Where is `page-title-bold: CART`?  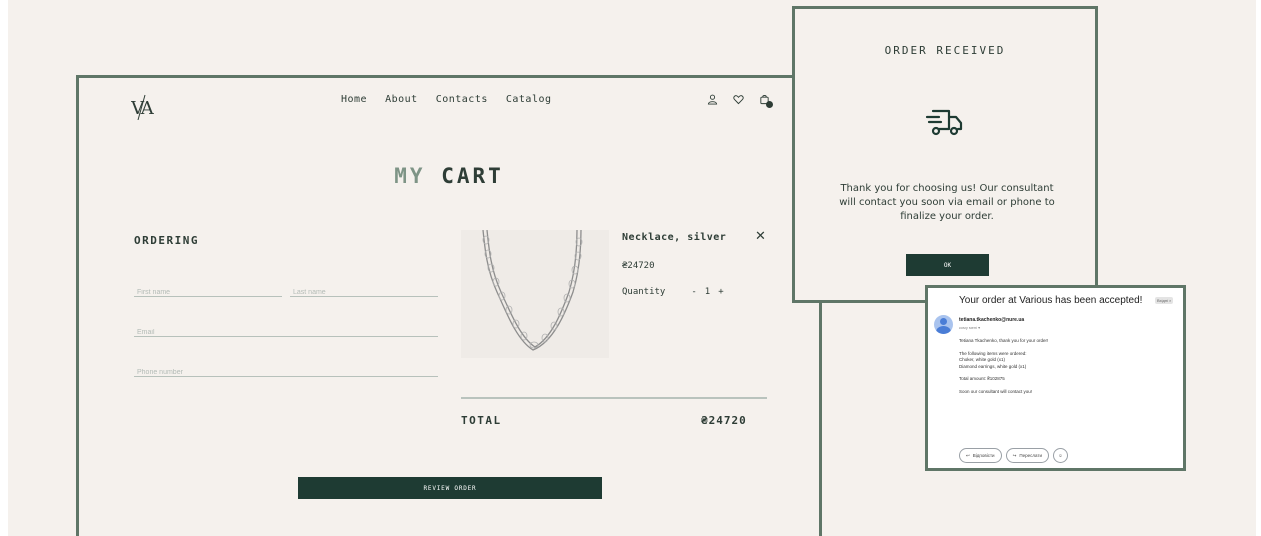
page-title-bold: CART is located at coordinates (472, 176).